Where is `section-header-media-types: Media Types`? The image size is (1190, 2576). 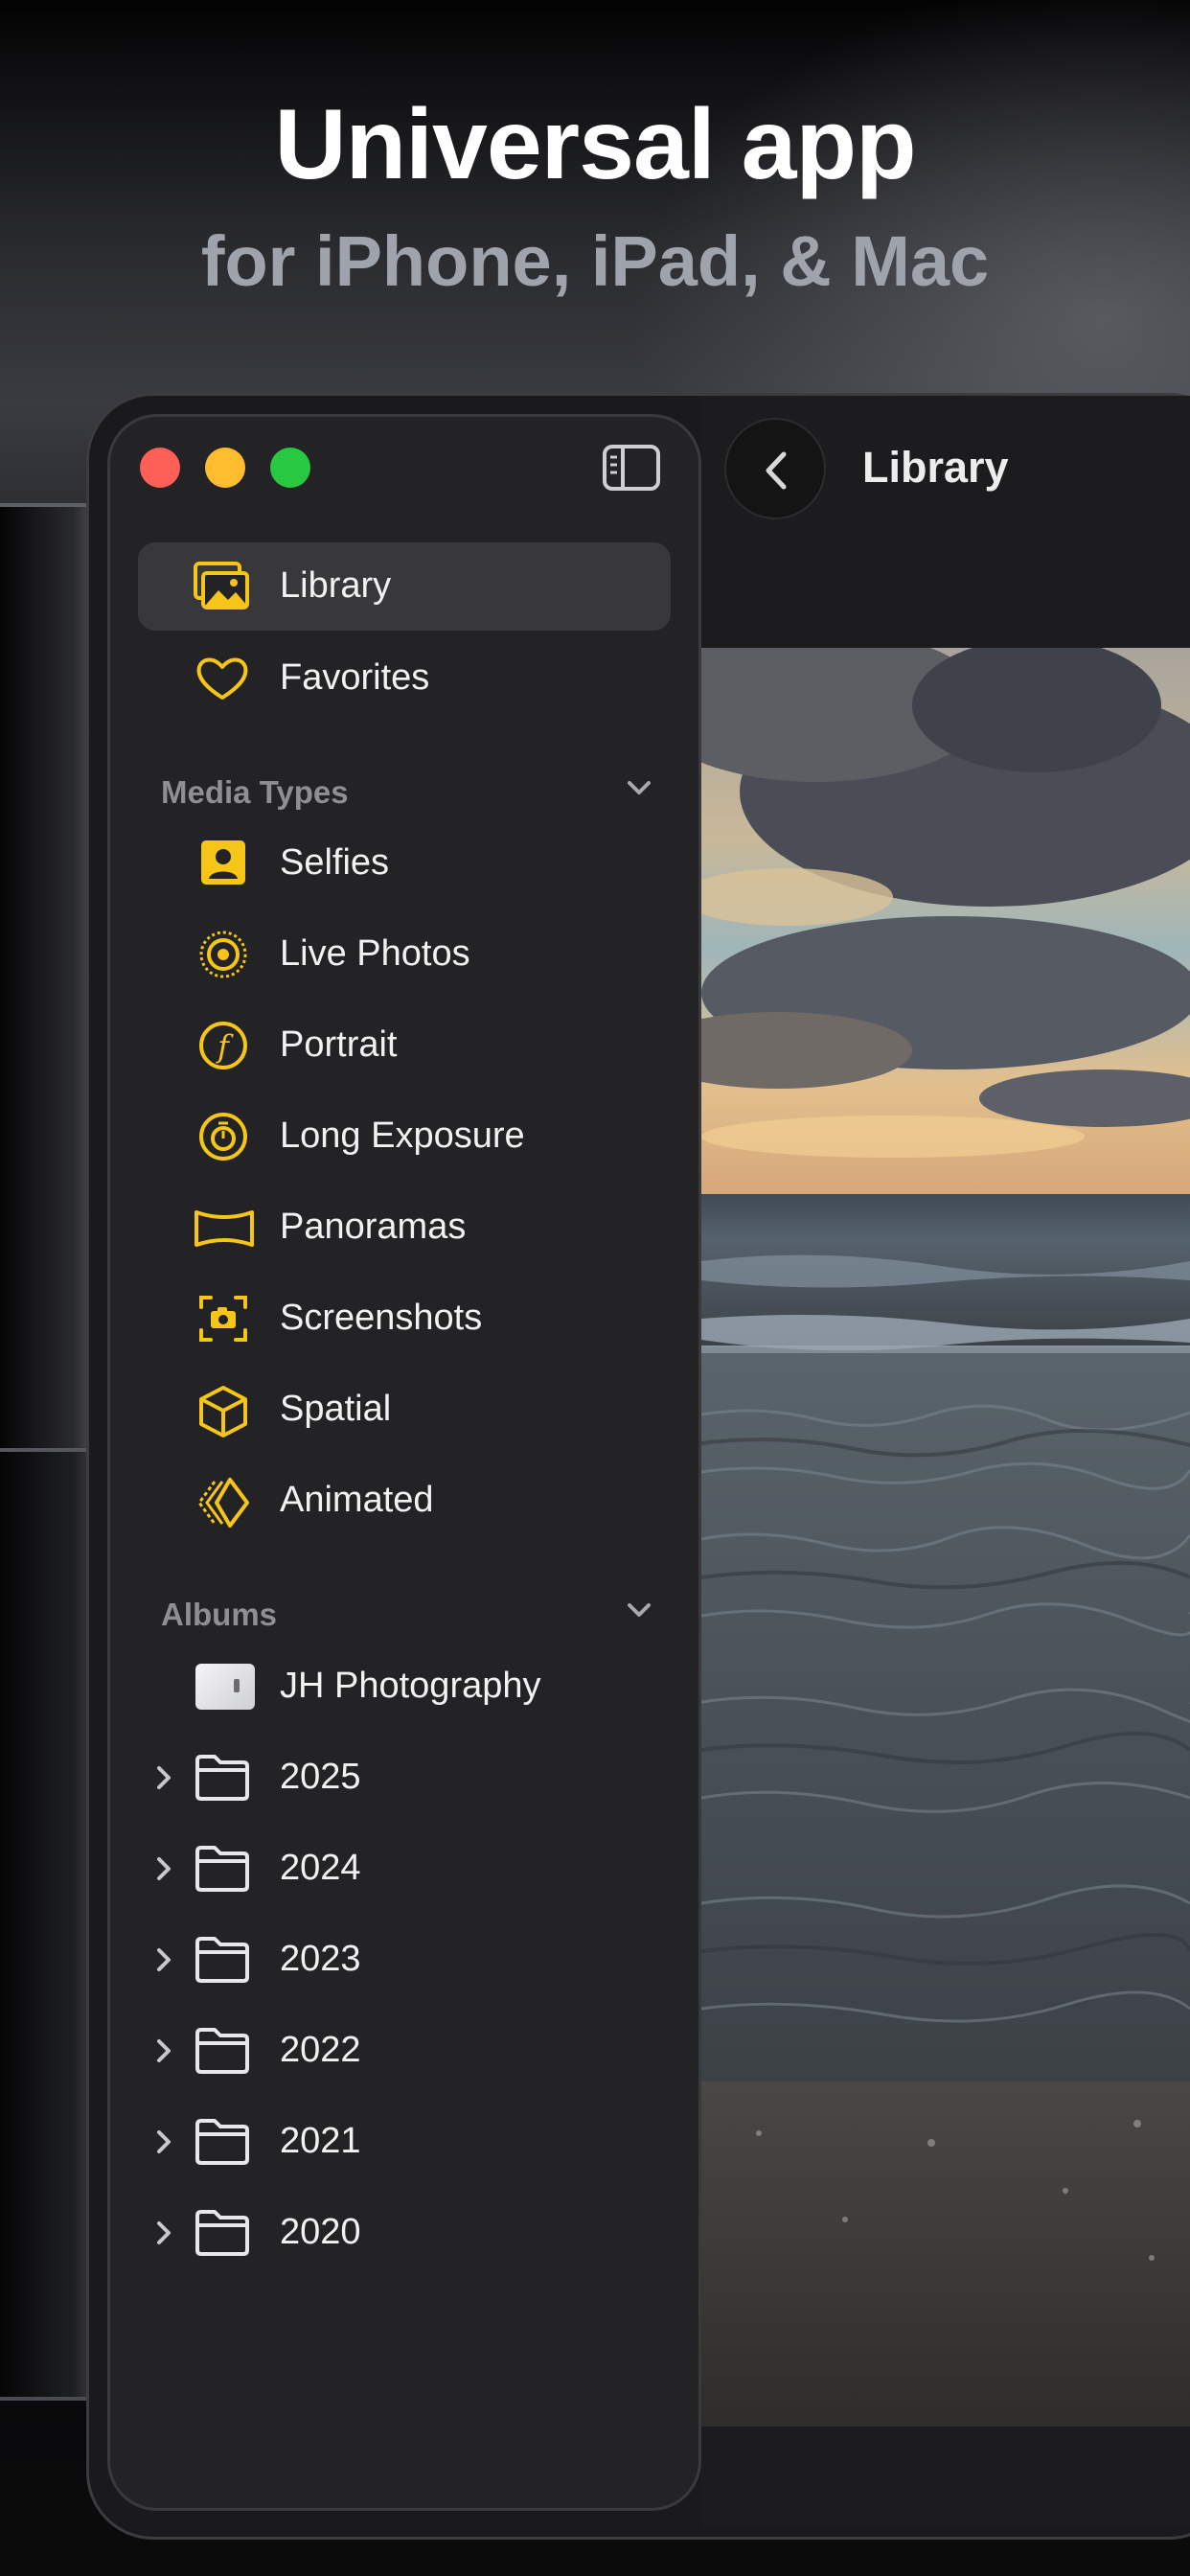
section-header-media-types: Media Types is located at coordinates (255, 792).